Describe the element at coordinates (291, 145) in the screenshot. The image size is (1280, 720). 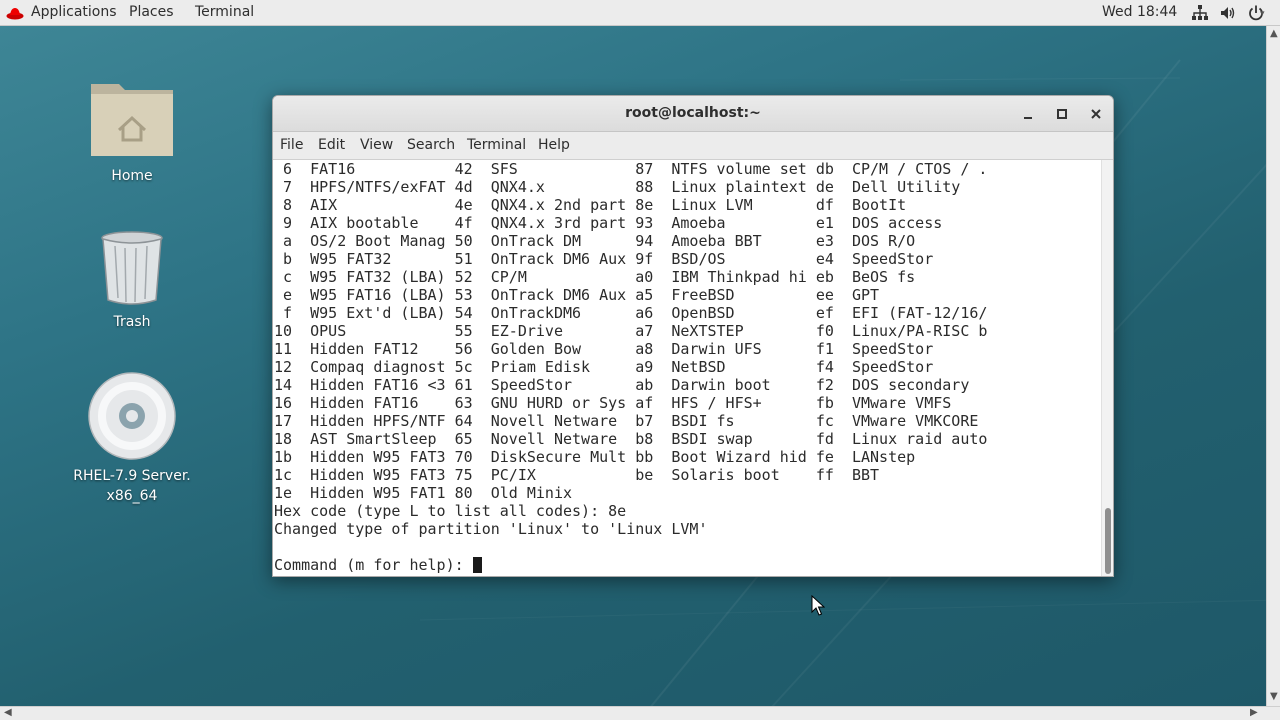
I see `menu-file: File` at that location.